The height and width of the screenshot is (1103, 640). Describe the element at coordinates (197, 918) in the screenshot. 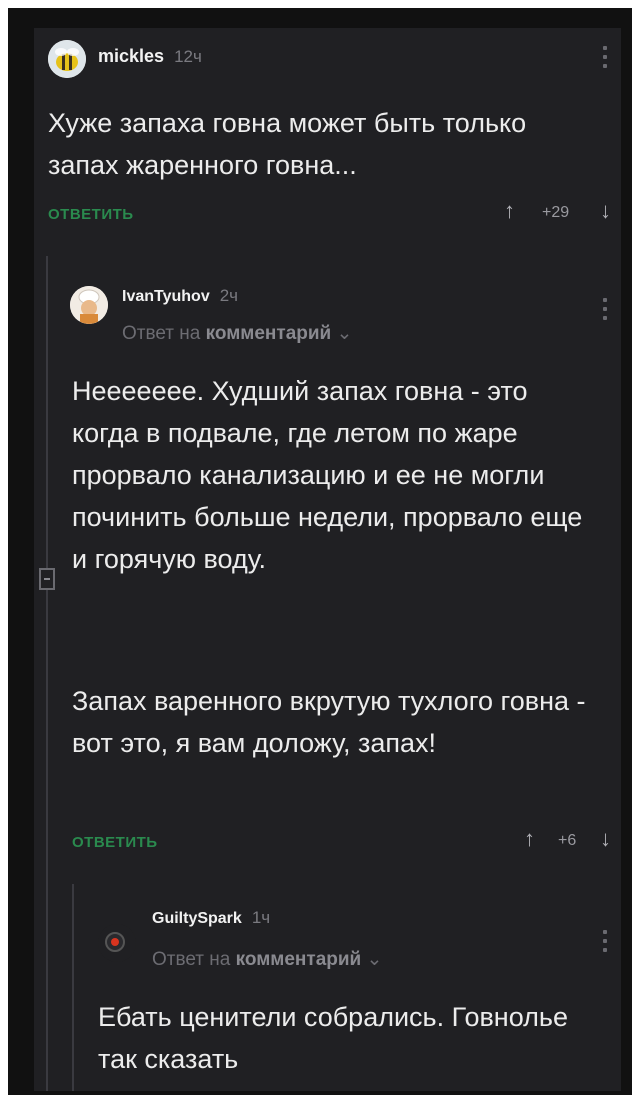

I see `username: GuiltySpark` at that location.